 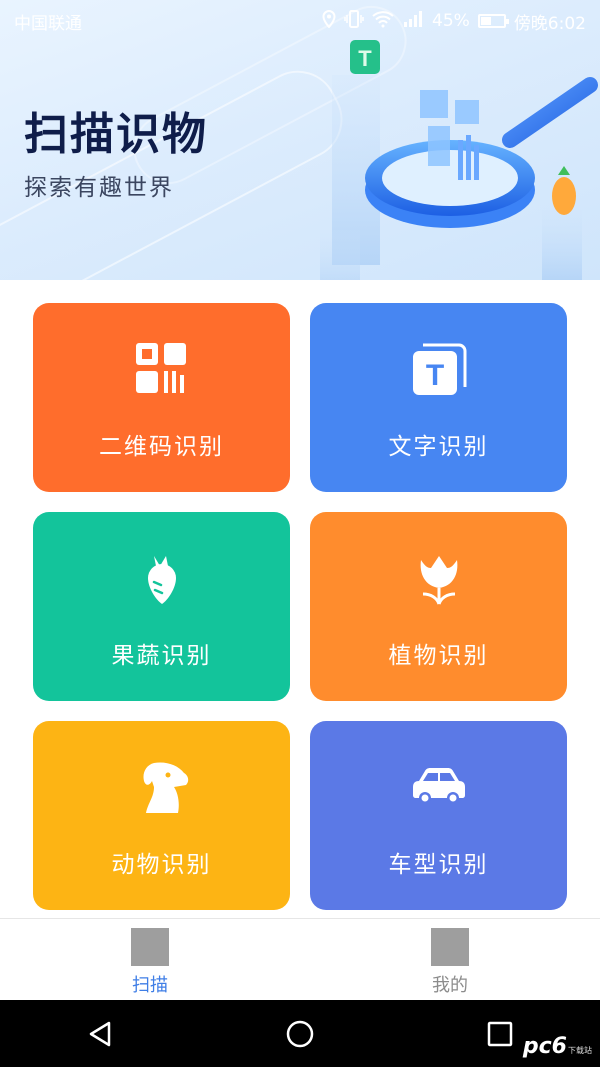 I want to click on tile-label: 二维码识别, so click(x=161, y=447).